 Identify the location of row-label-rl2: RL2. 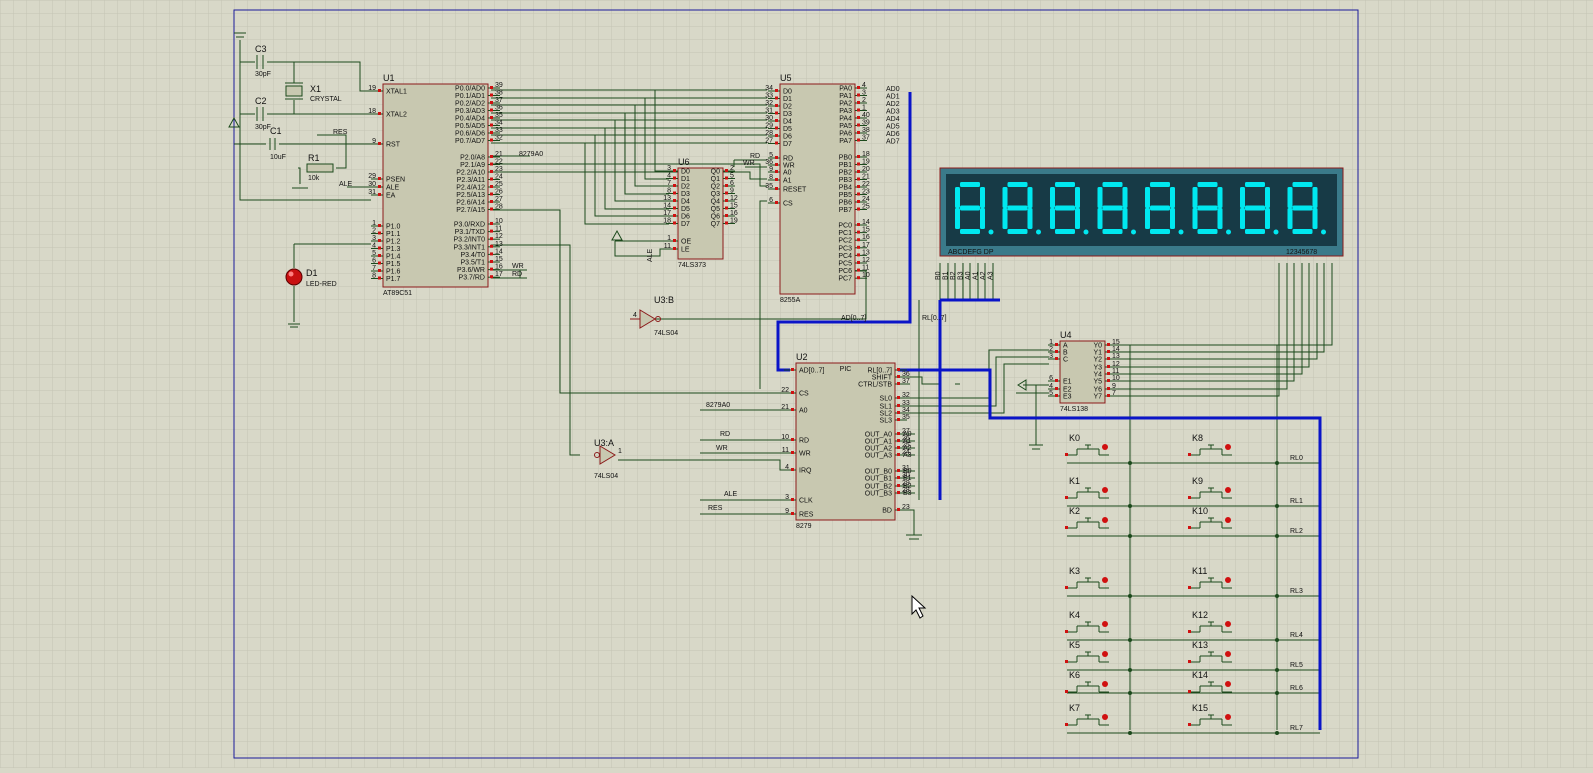
(1296, 531).